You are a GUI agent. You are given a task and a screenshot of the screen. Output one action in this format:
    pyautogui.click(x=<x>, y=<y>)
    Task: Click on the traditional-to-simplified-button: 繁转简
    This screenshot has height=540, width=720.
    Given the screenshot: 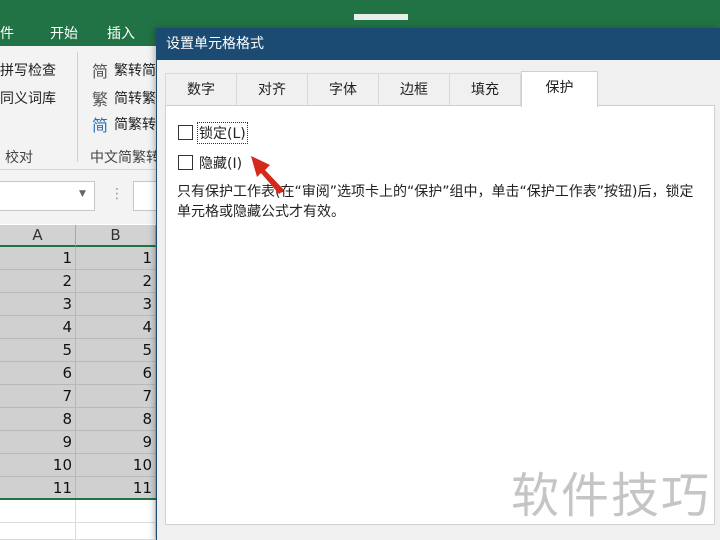 What is the action you would take?
    pyautogui.click(x=135, y=70)
    